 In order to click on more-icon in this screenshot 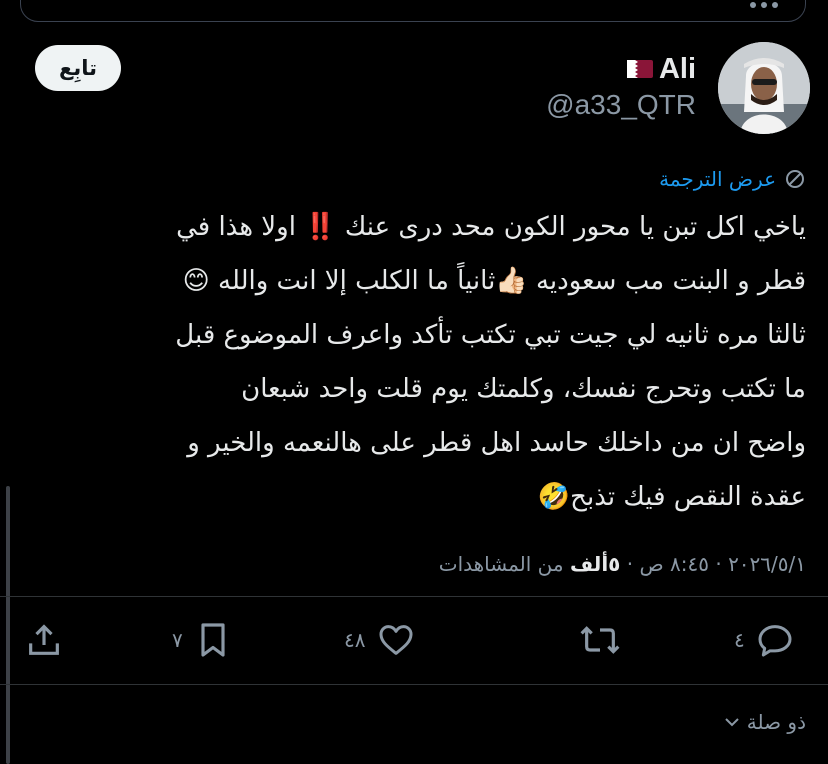, I will do `click(764, 5)`.